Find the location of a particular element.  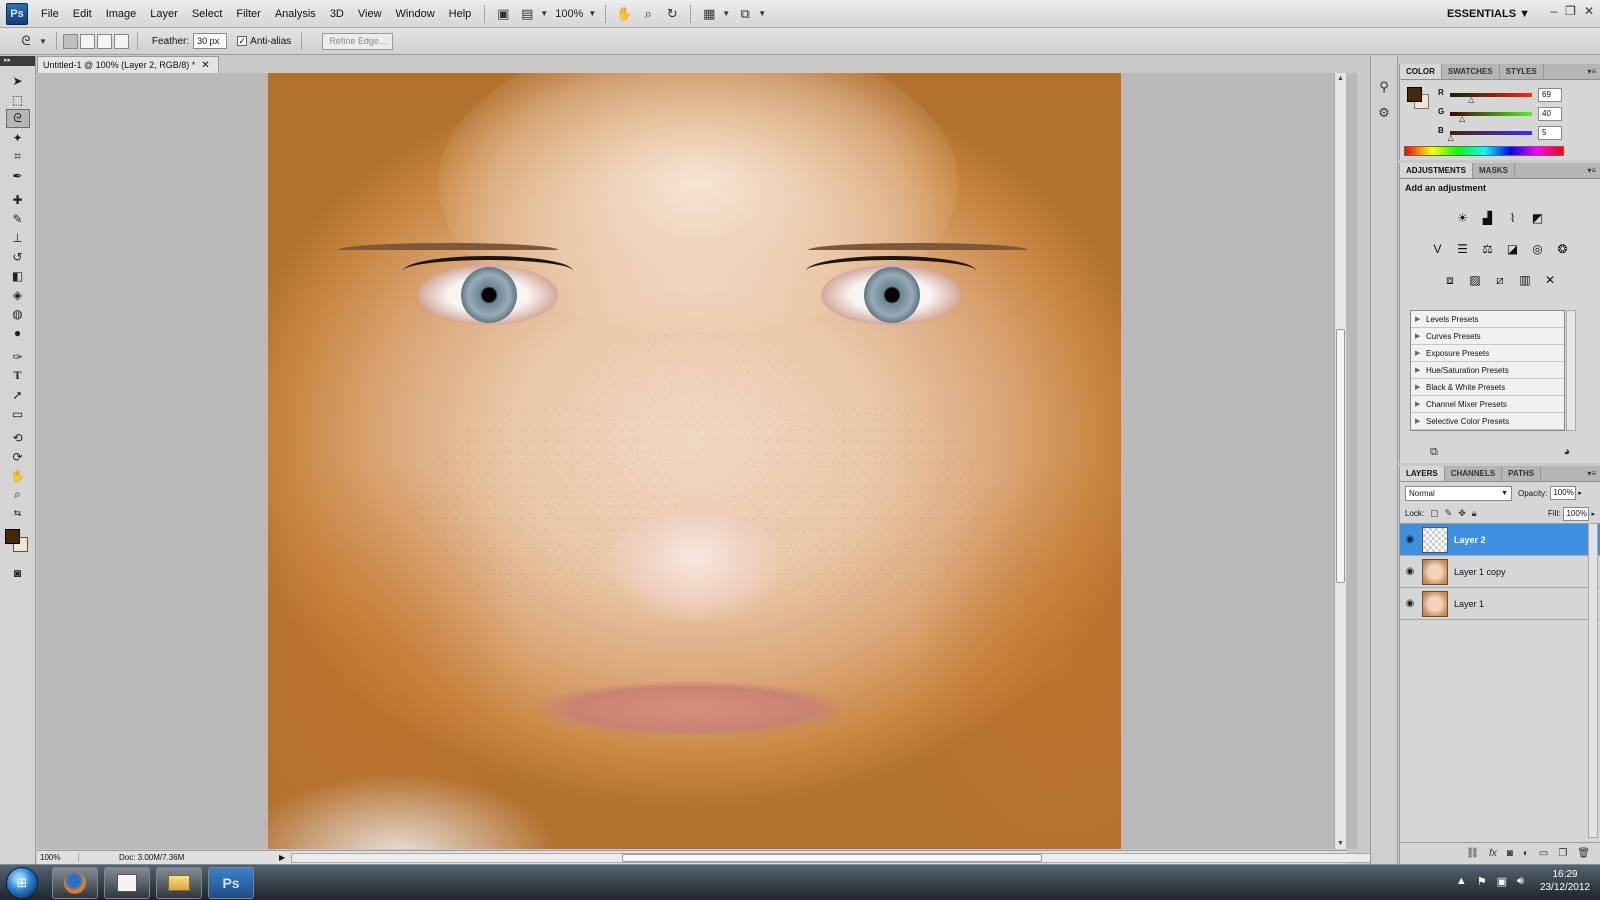

brush-tool-icon: ✎ is located at coordinates (18, 218).